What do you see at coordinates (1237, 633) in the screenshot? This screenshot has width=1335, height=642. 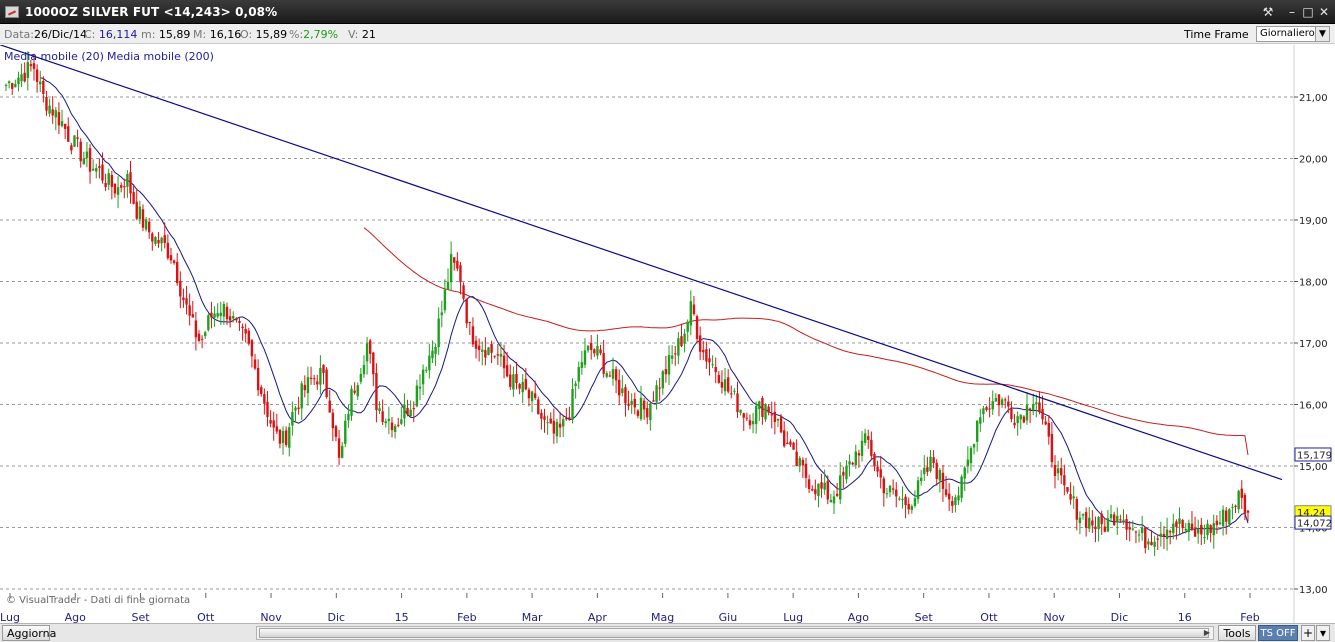 I see `tools-button: Tools` at bounding box center [1237, 633].